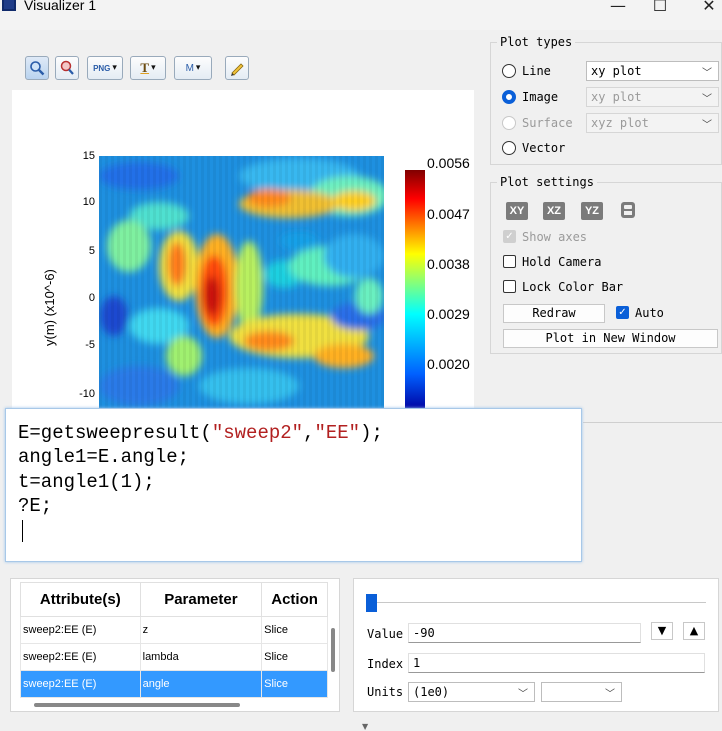  What do you see at coordinates (88, 156) in the screenshot?
I see `y-tick-label: 15` at bounding box center [88, 156].